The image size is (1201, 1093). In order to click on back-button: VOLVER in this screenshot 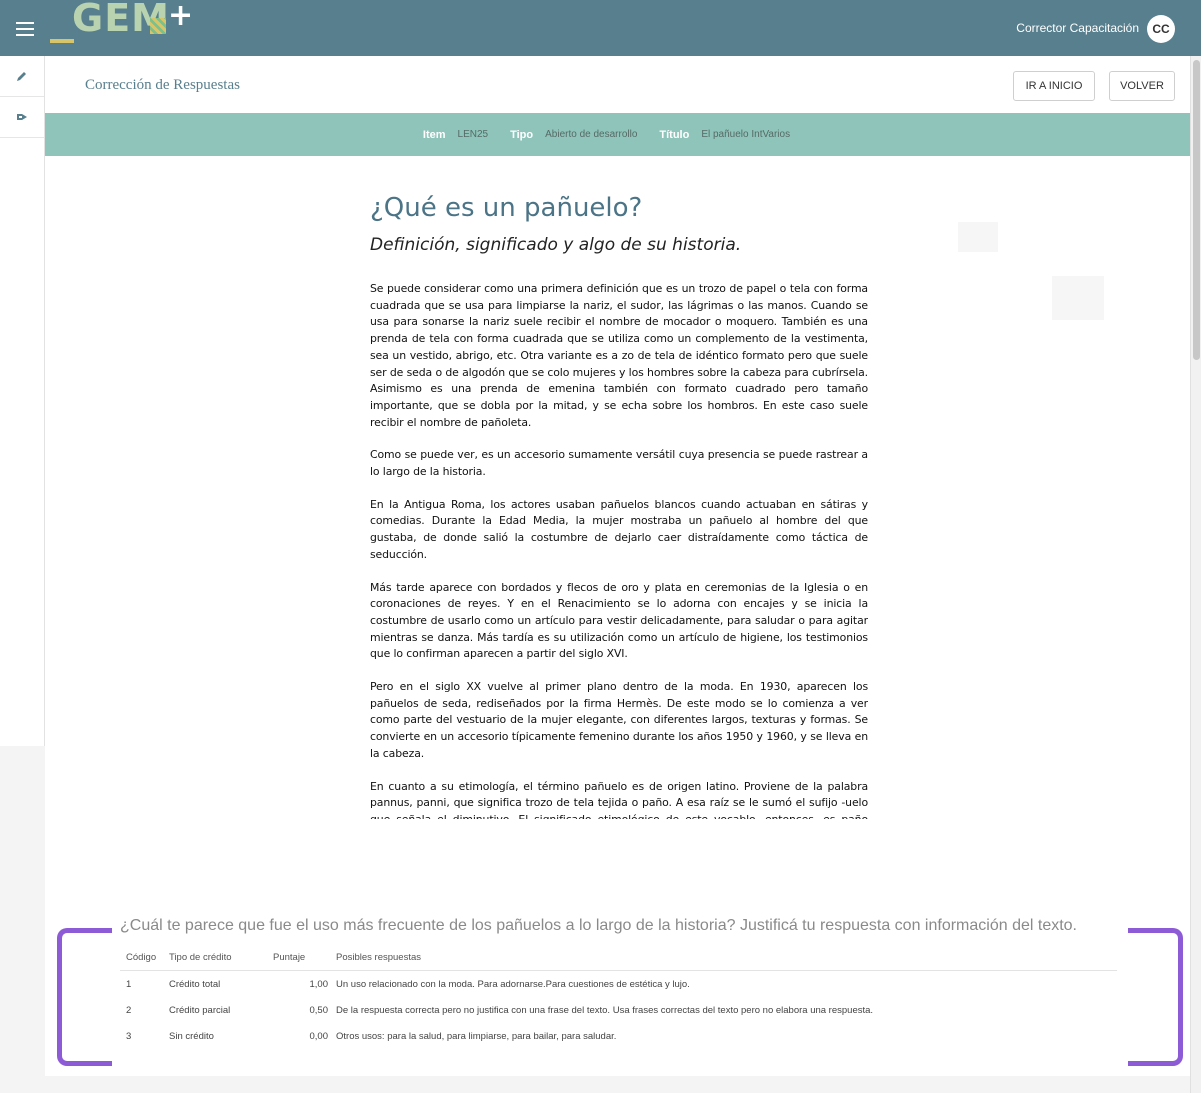, I will do `click(1142, 86)`.